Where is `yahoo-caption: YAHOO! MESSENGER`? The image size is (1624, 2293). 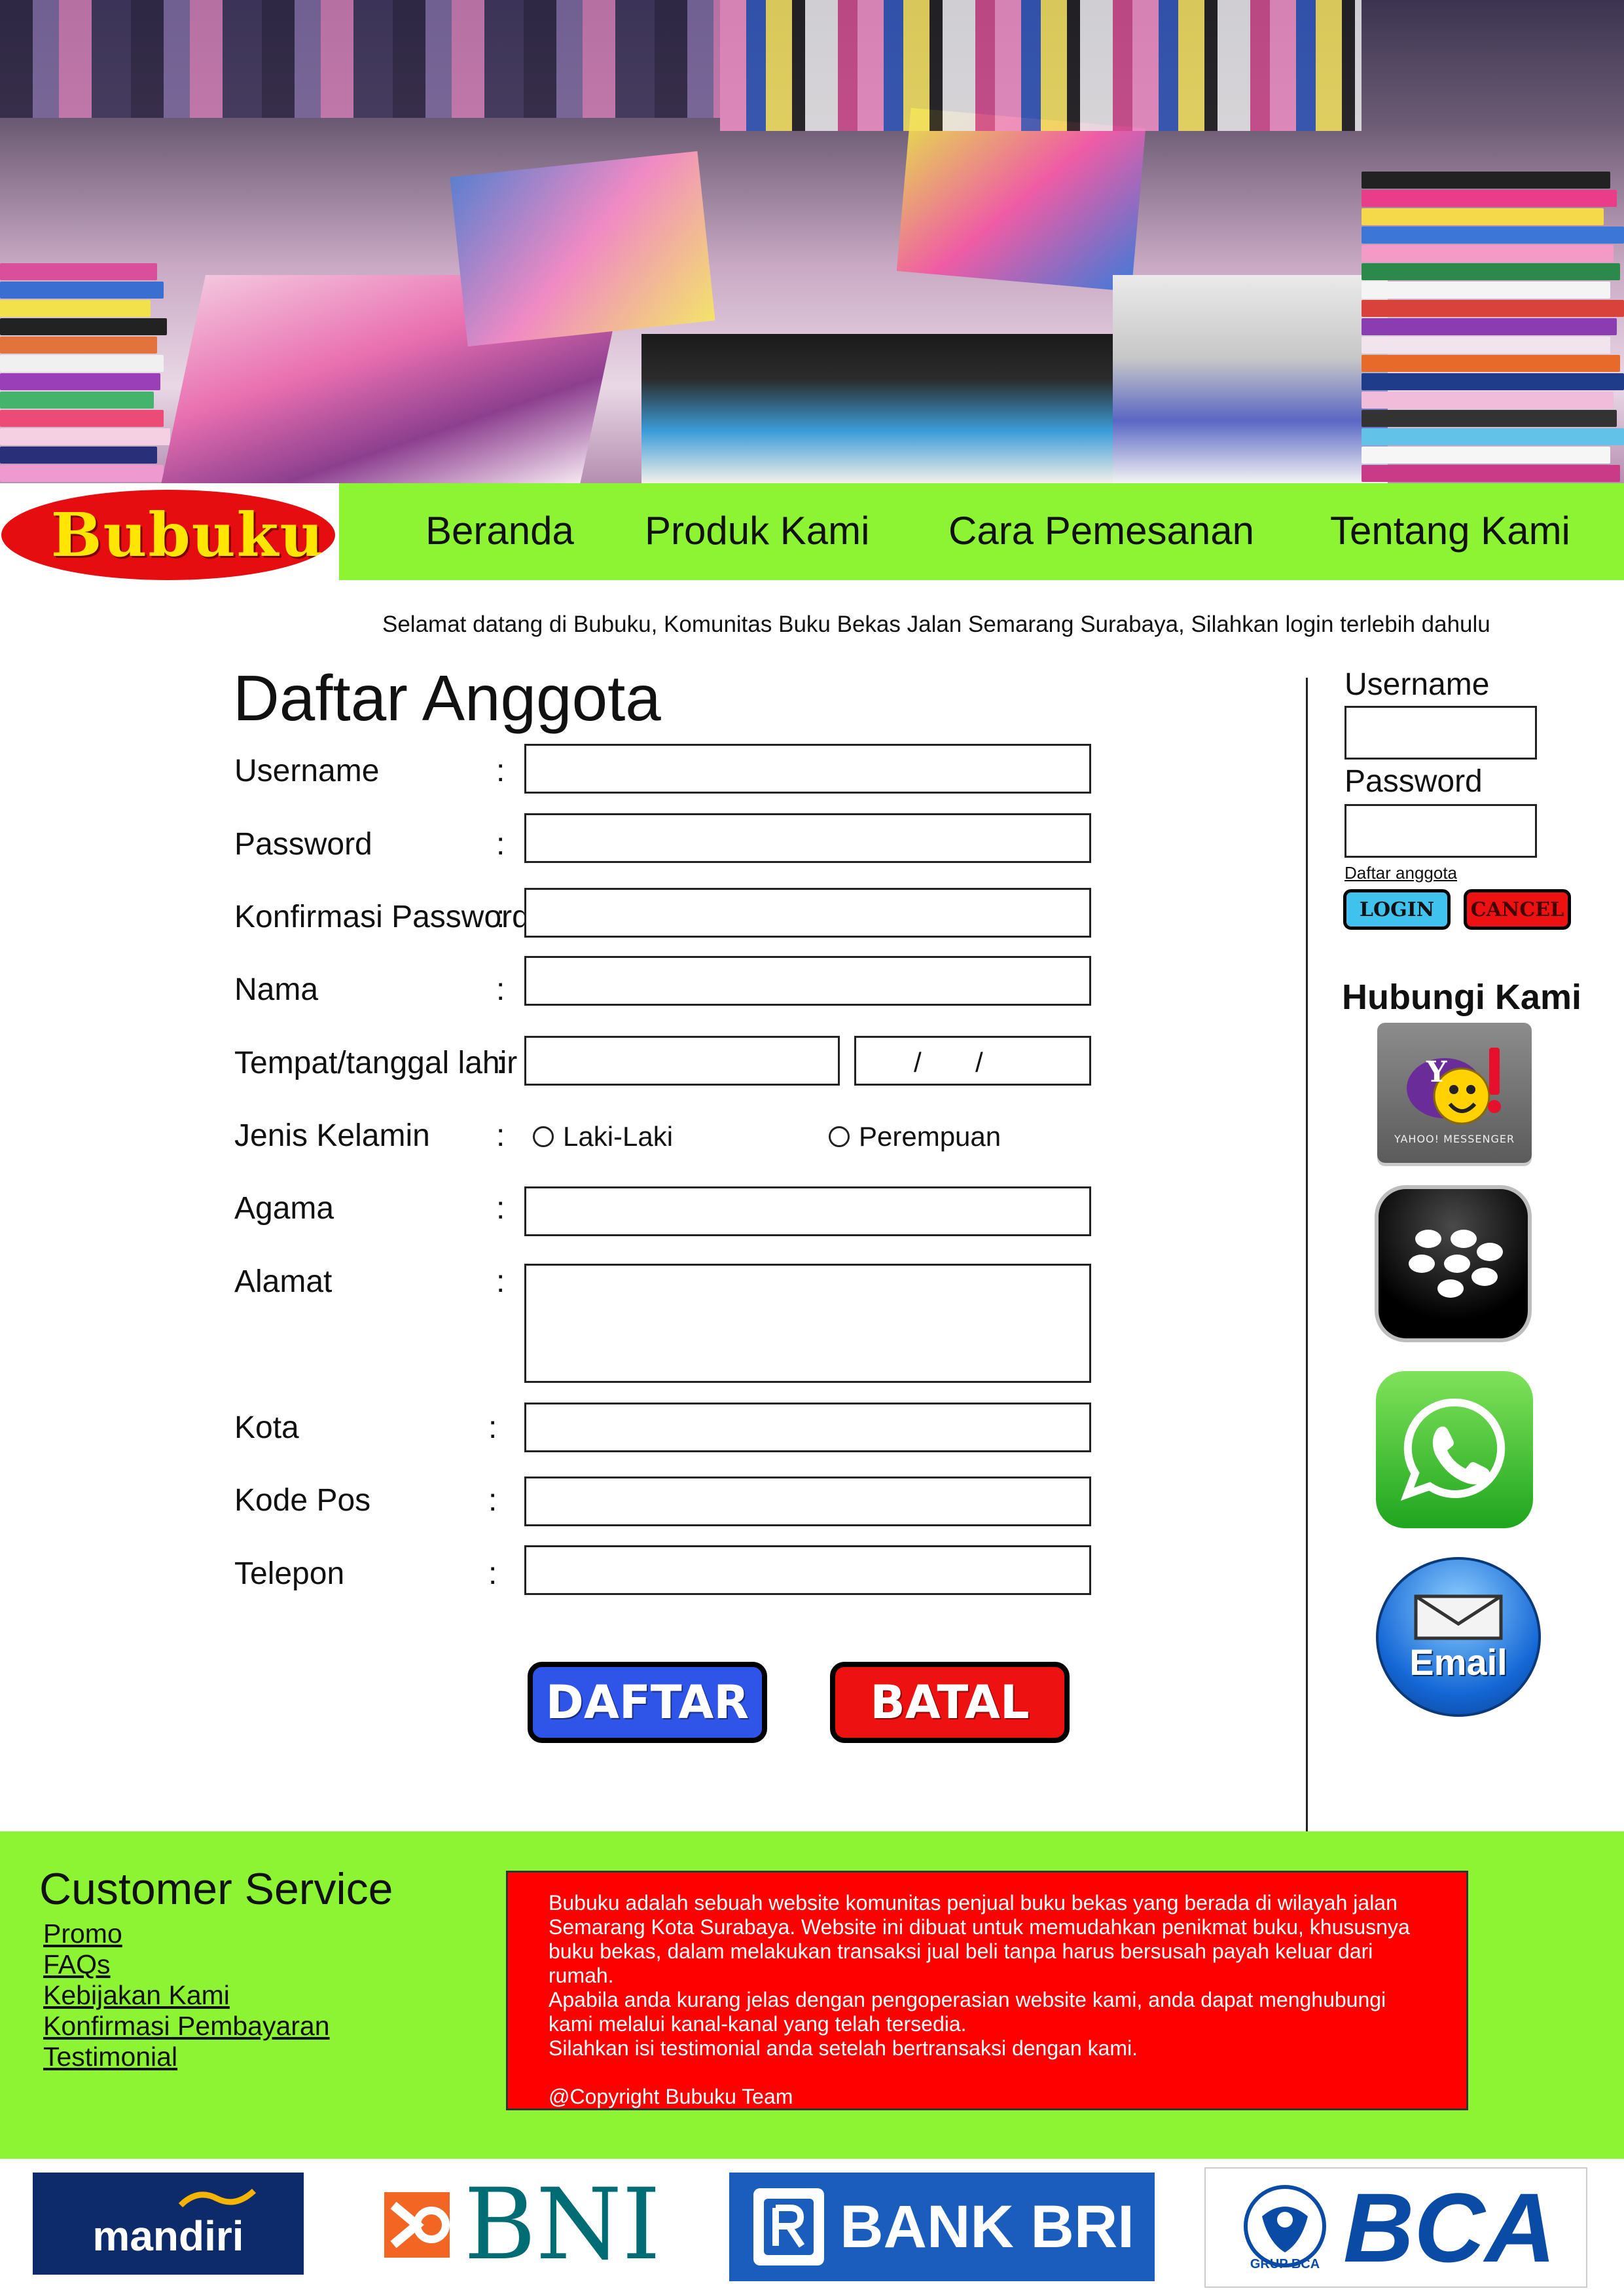
yahoo-caption: YAHOO! MESSENGER is located at coordinates (1454, 1138).